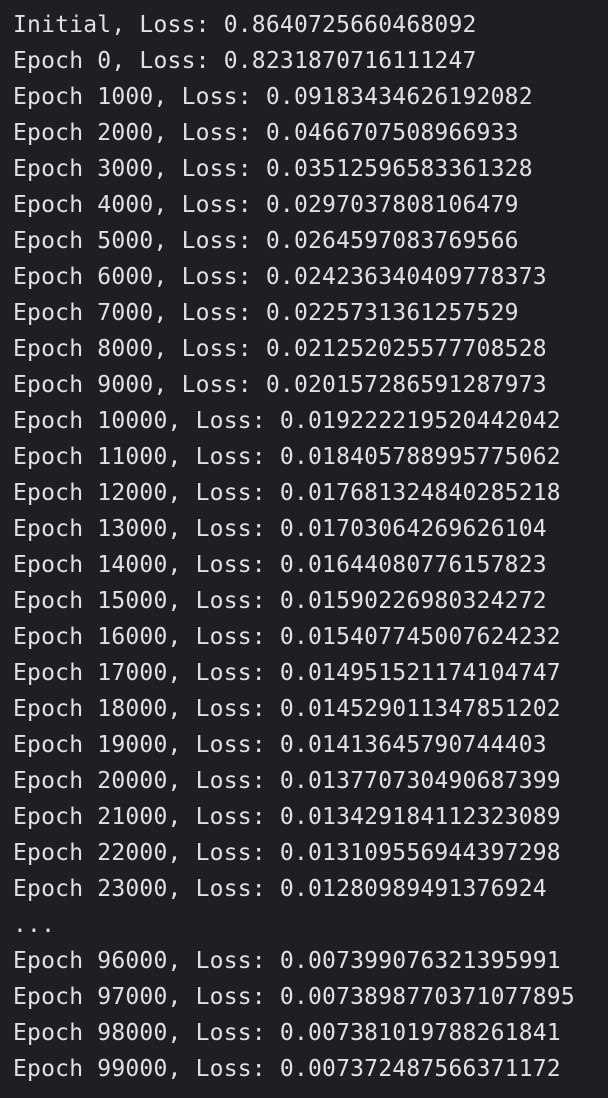 Image resolution: width=608 pixels, height=1098 pixels. What do you see at coordinates (245, 25) in the screenshot?
I see `log-line-initial: Initial, Loss: 0.8640725660468092` at bounding box center [245, 25].